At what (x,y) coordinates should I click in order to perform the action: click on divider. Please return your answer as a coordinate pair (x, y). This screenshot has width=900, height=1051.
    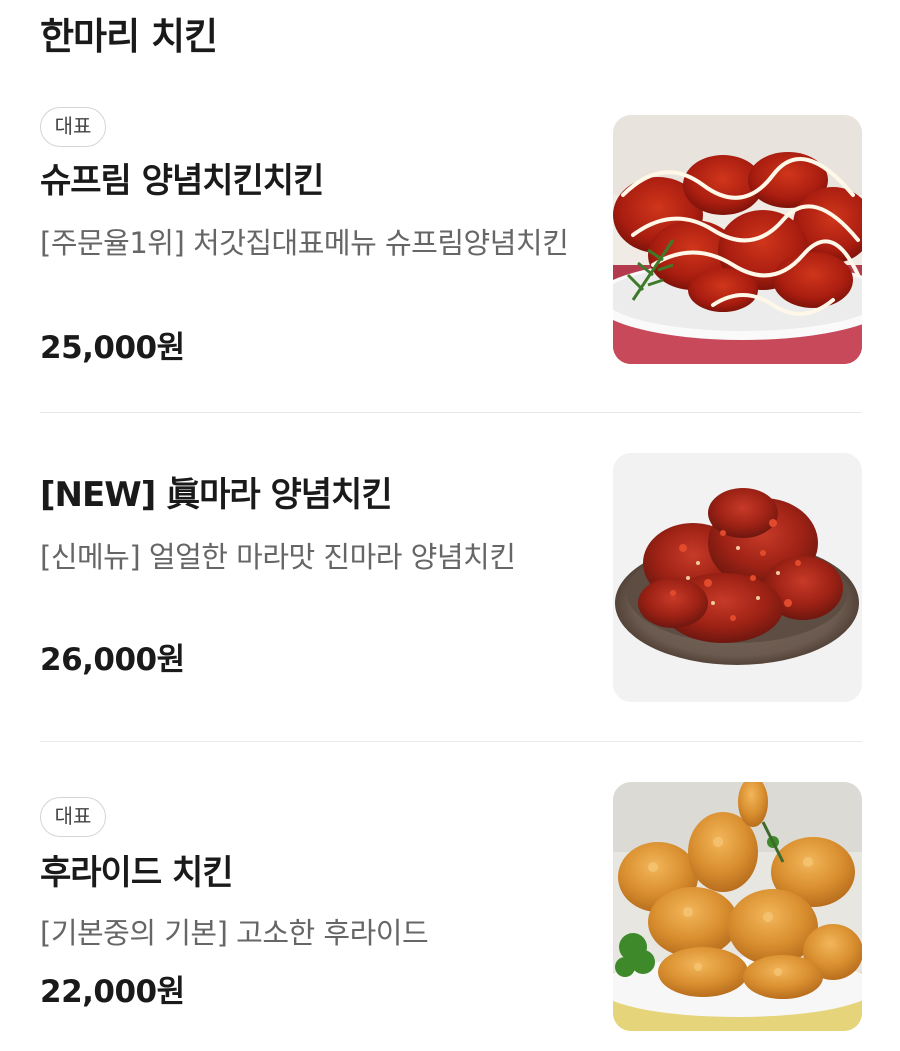
    Looking at the image, I should click on (451, 741).